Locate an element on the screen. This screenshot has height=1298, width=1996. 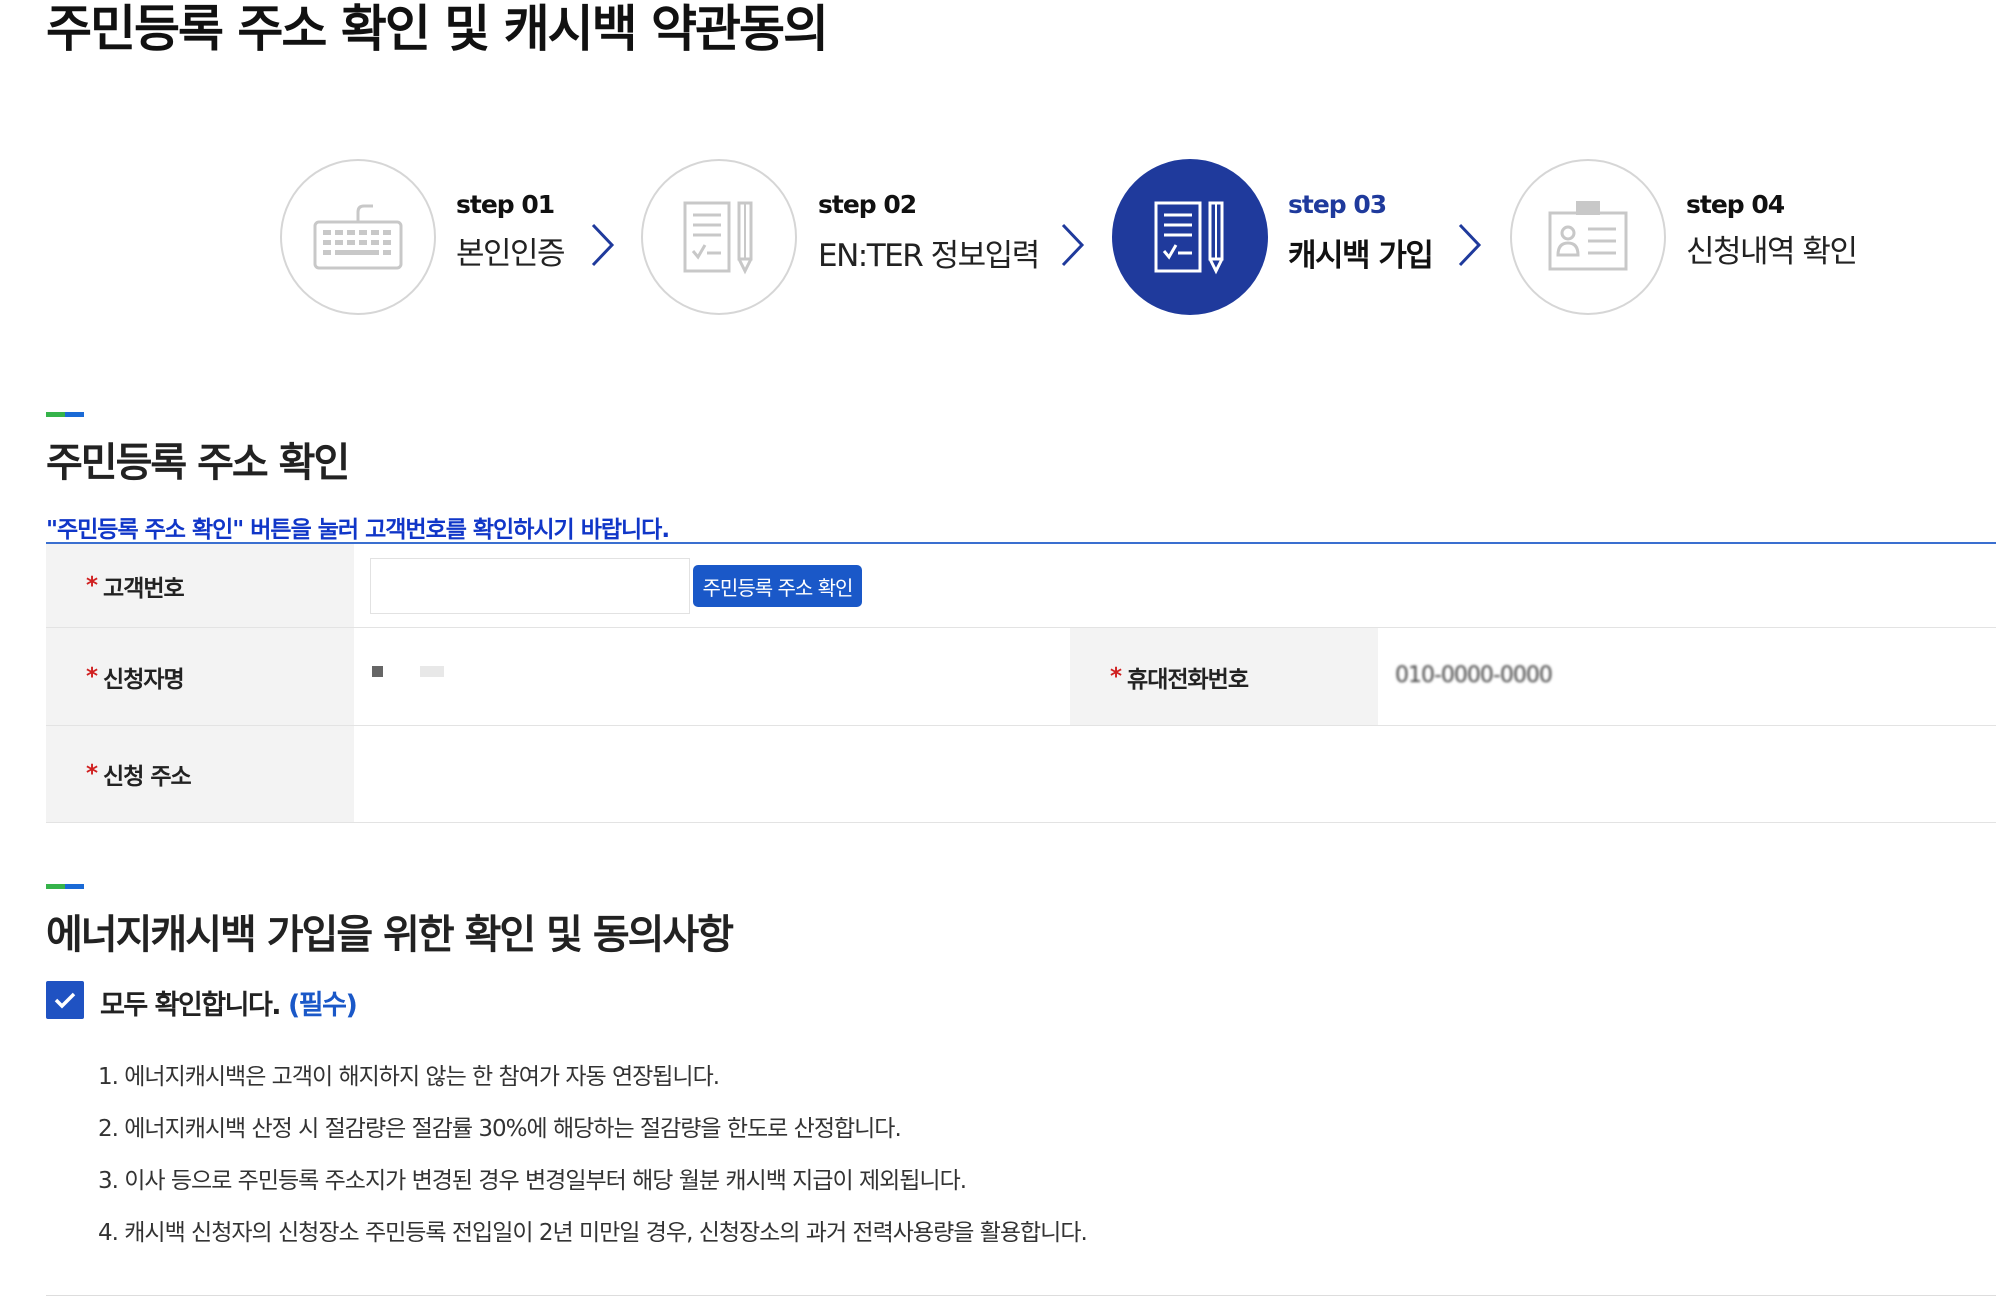
step-03-circle is located at coordinates (1190, 237).